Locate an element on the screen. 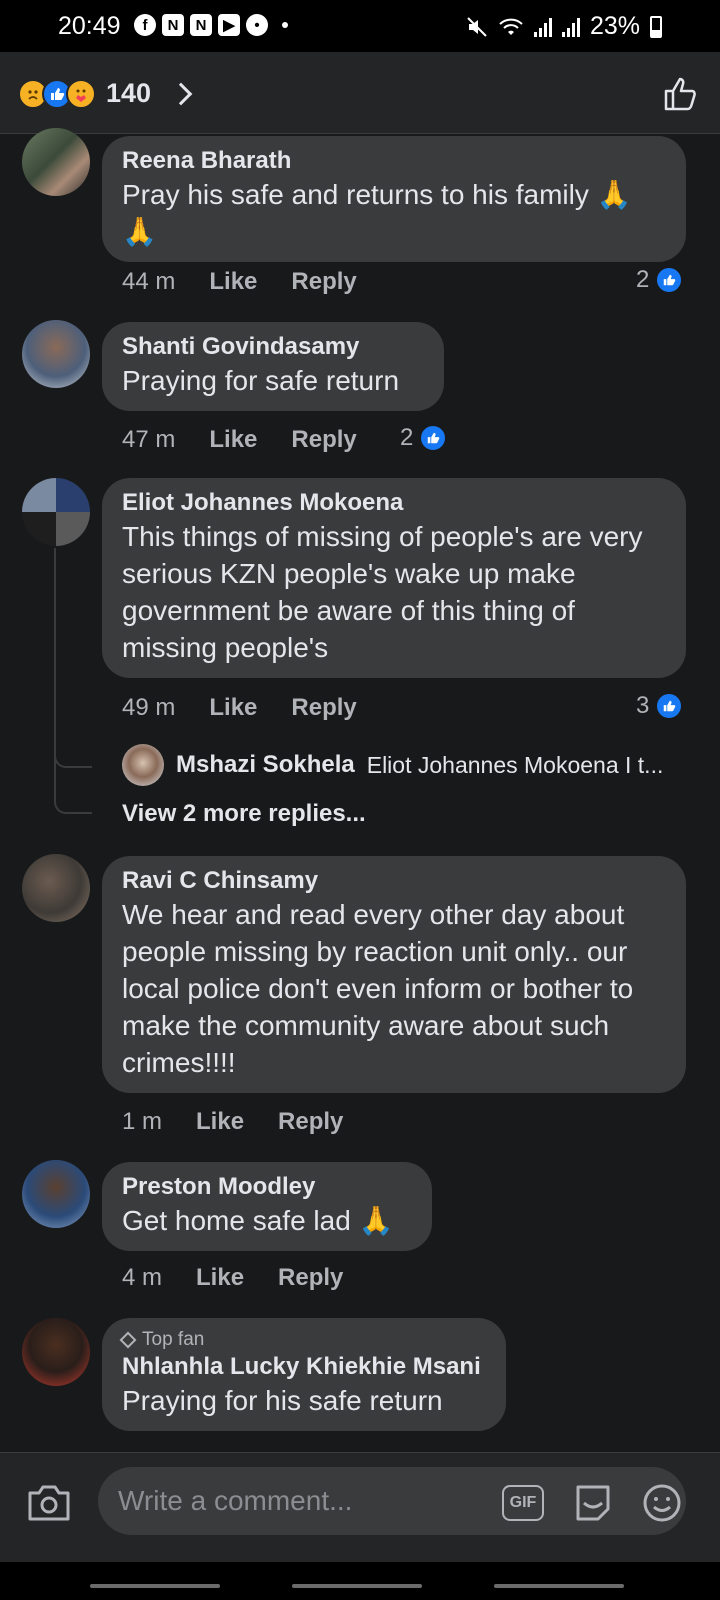  camera-icon is located at coordinates (49, 1503).